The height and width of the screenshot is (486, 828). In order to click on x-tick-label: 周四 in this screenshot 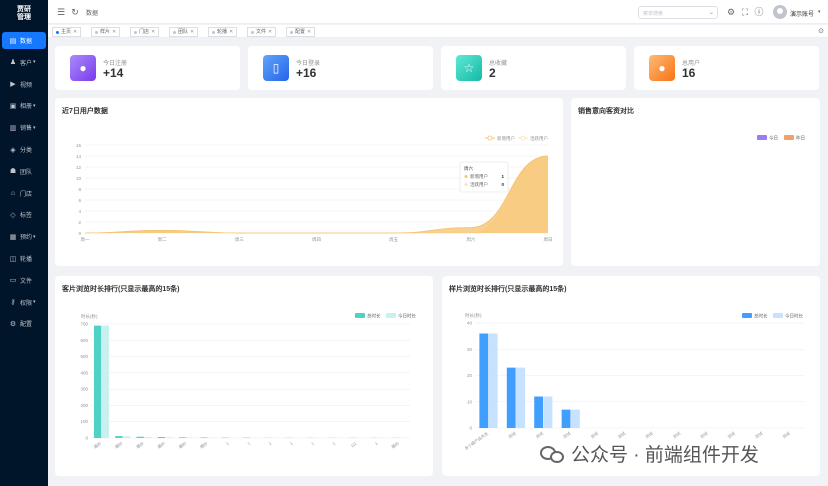, I will do `click(316, 240)`.